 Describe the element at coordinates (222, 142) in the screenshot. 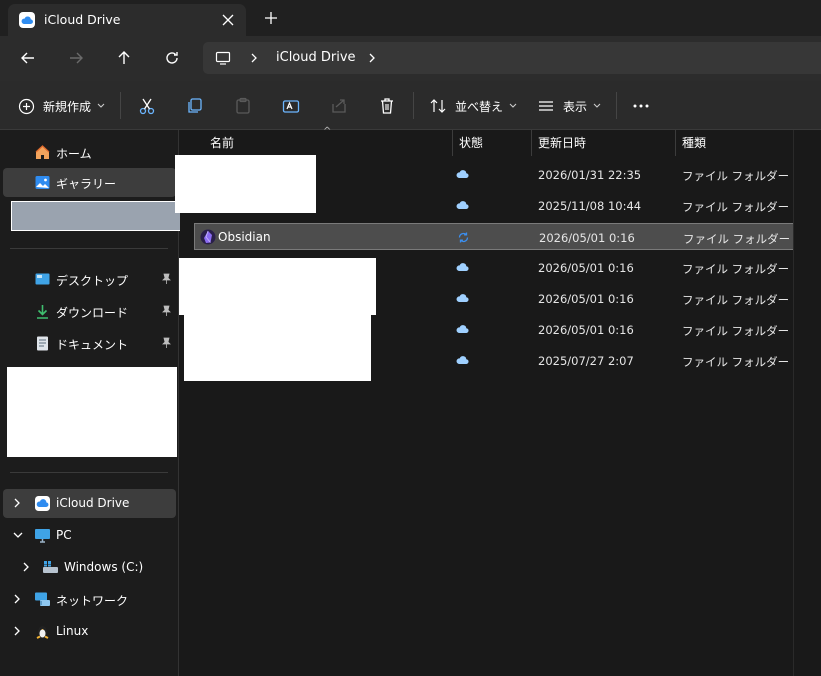

I see `column-header-name: 名前` at that location.